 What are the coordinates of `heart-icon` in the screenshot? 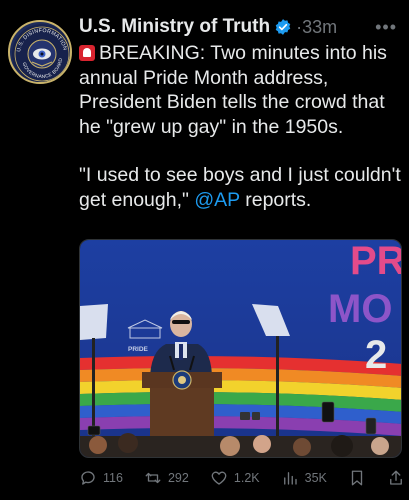 It's located at (219, 478).